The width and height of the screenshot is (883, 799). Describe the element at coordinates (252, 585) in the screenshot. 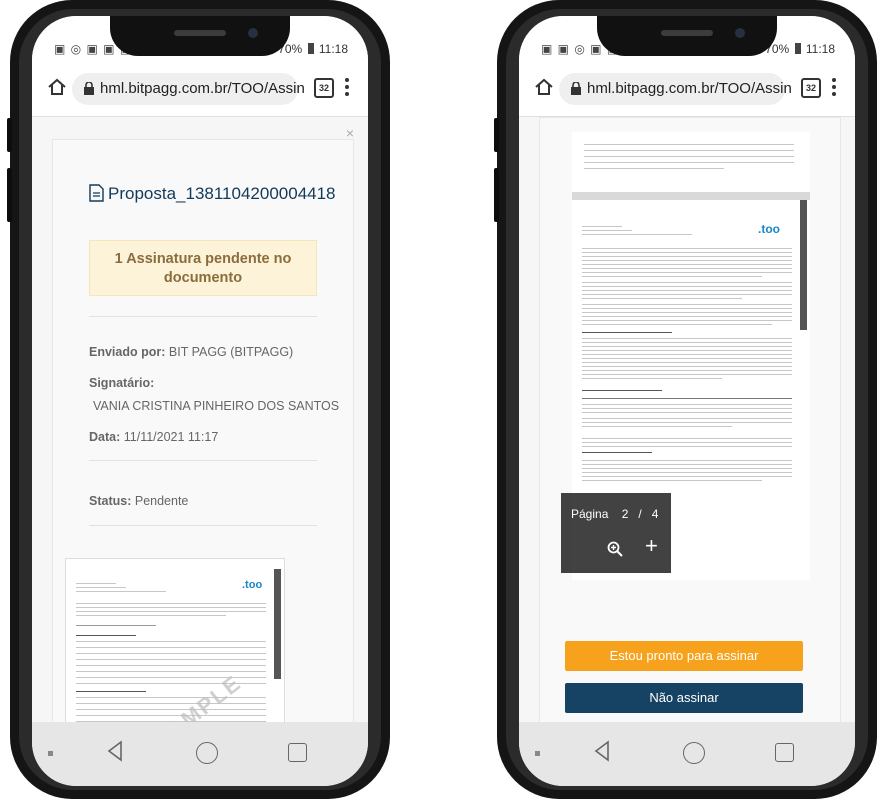

I see `preview-logo: .too` at that location.